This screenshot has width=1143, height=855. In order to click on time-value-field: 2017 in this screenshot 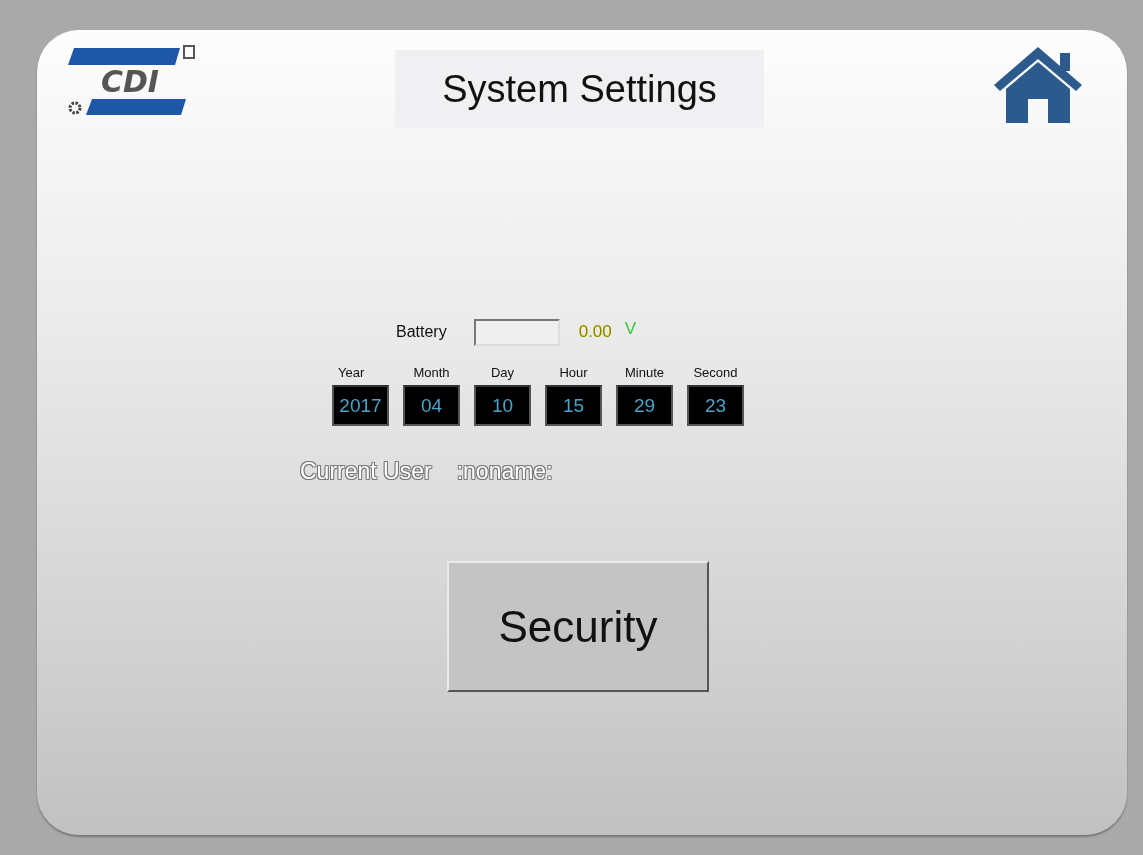, I will do `click(360, 405)`.